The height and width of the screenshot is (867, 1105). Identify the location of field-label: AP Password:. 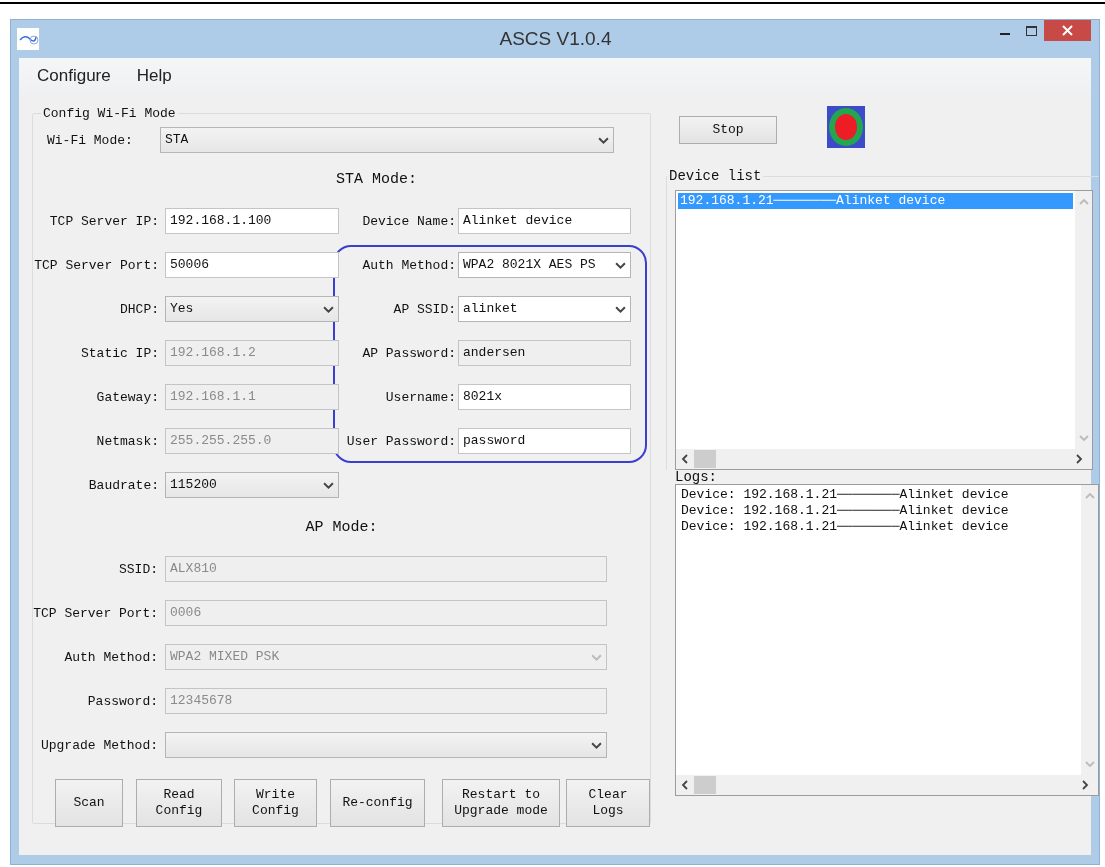
(409, 353).